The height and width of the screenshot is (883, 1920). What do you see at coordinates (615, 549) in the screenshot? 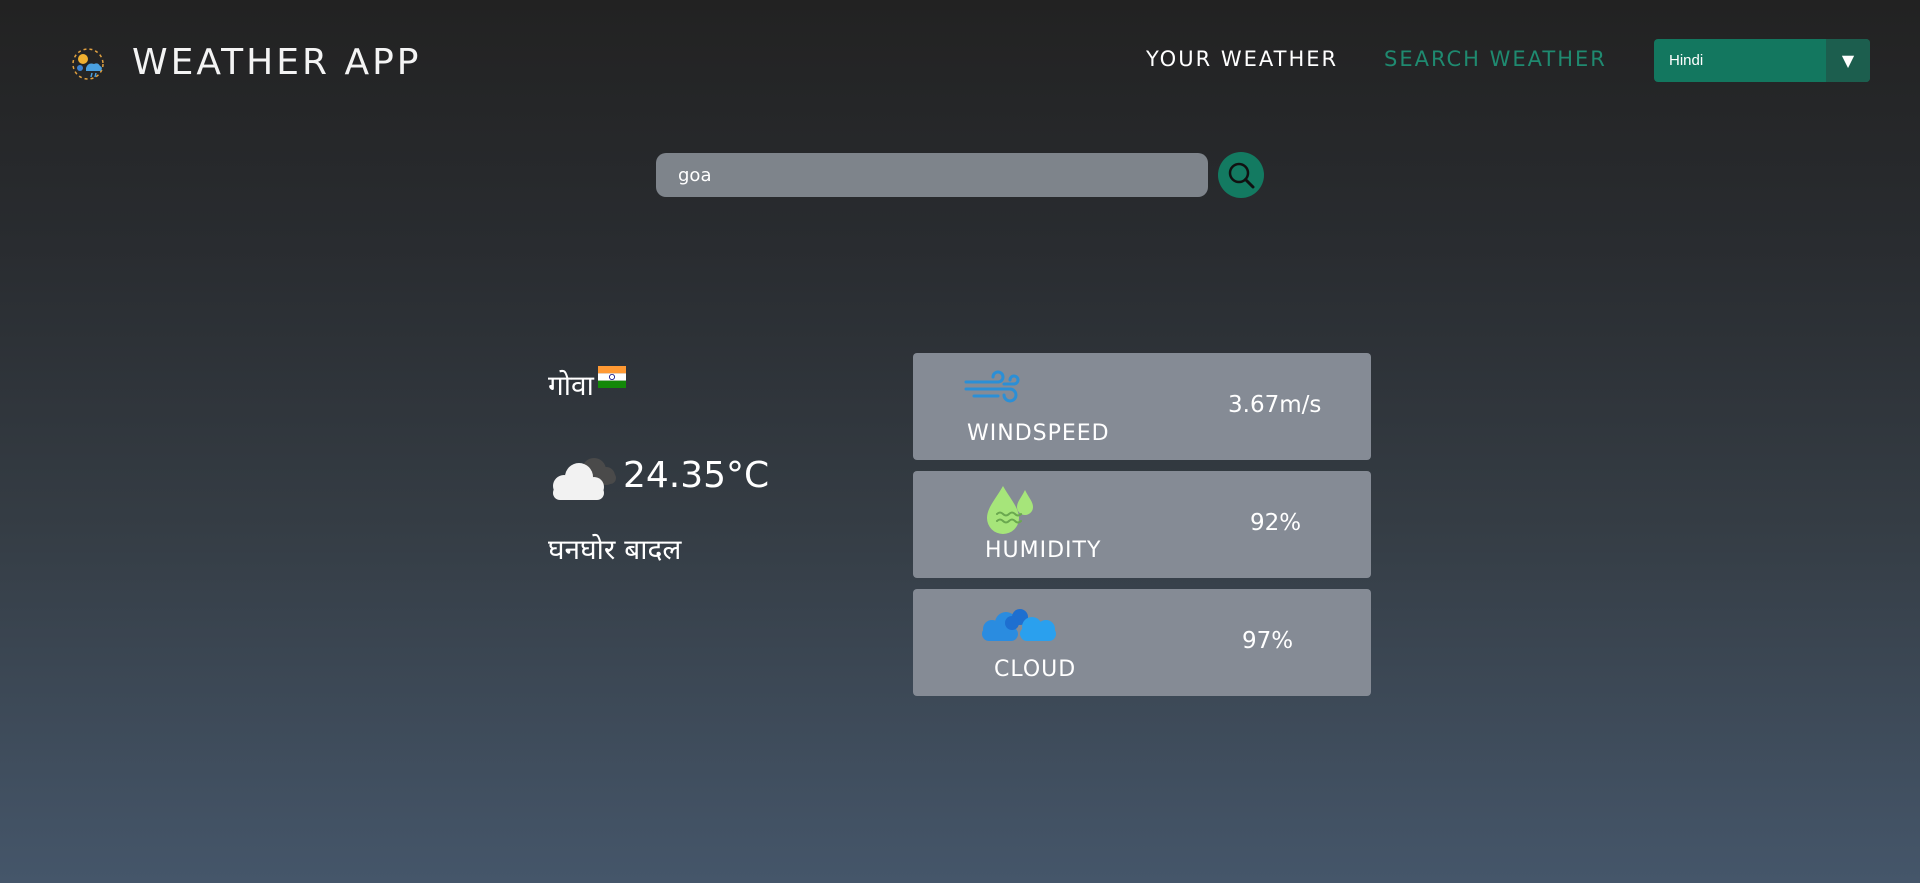
I see `weather-condition: घनघोर बादल` at bounding box center [615, 549].